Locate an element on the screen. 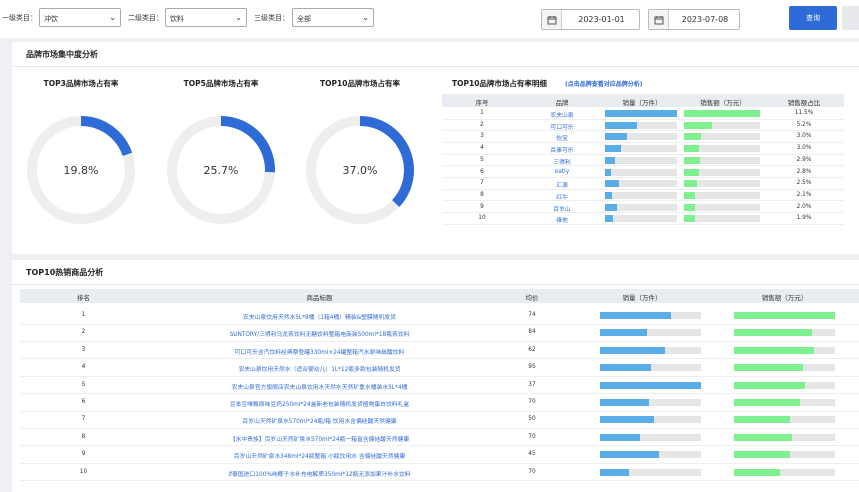 This screenshot has height=492, width=859. brand-row: 3 怡宝 3.0% is located at coordinates (643, 137).